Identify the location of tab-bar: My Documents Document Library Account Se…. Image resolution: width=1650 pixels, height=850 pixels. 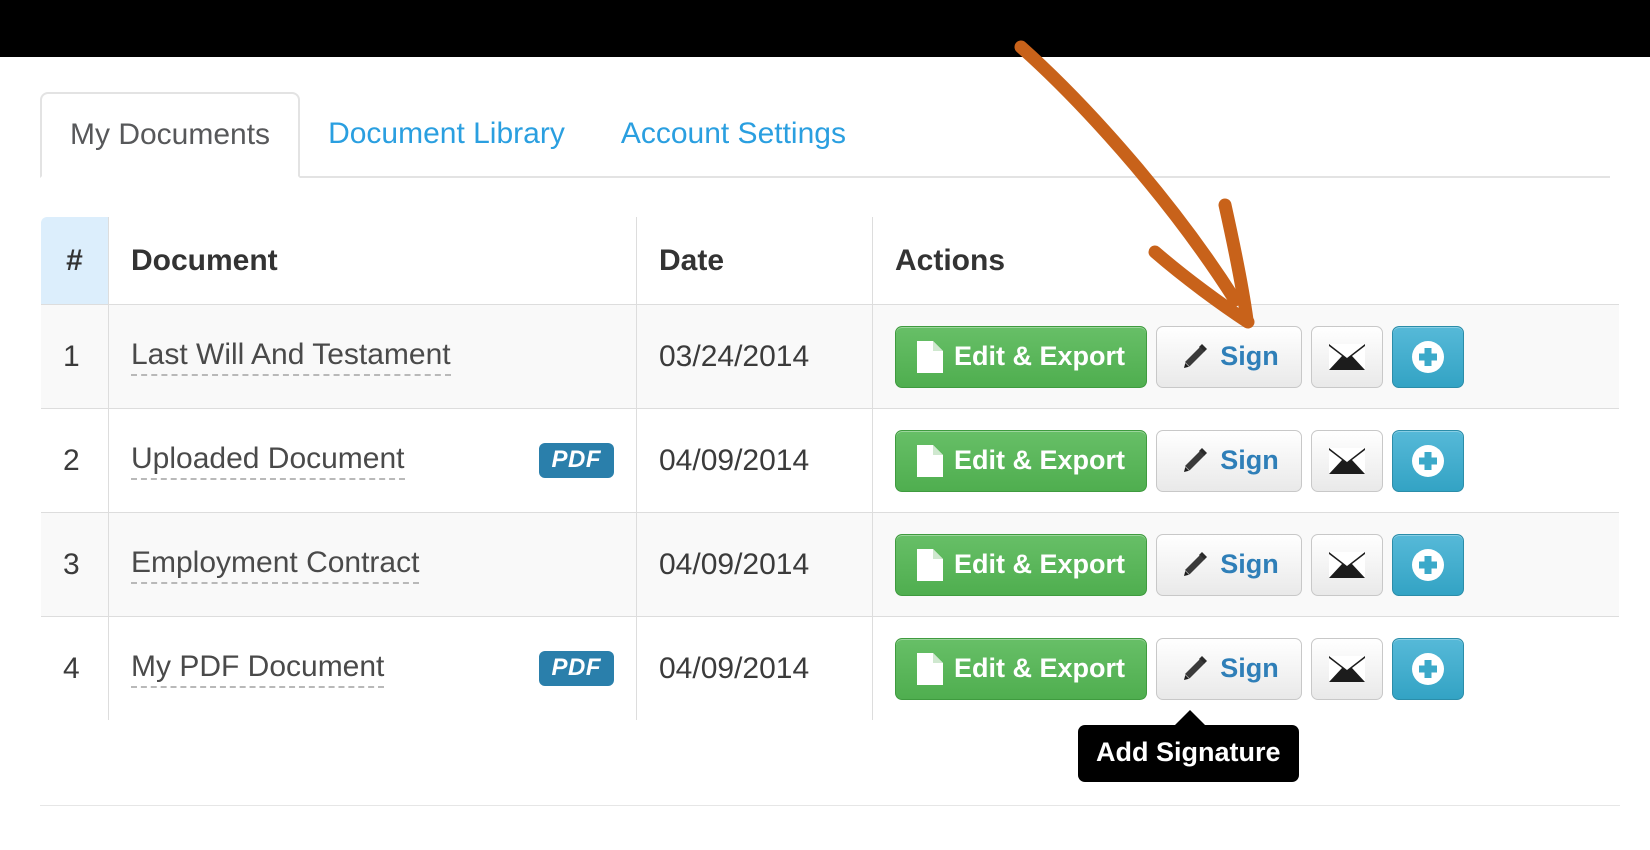
(825, 135).